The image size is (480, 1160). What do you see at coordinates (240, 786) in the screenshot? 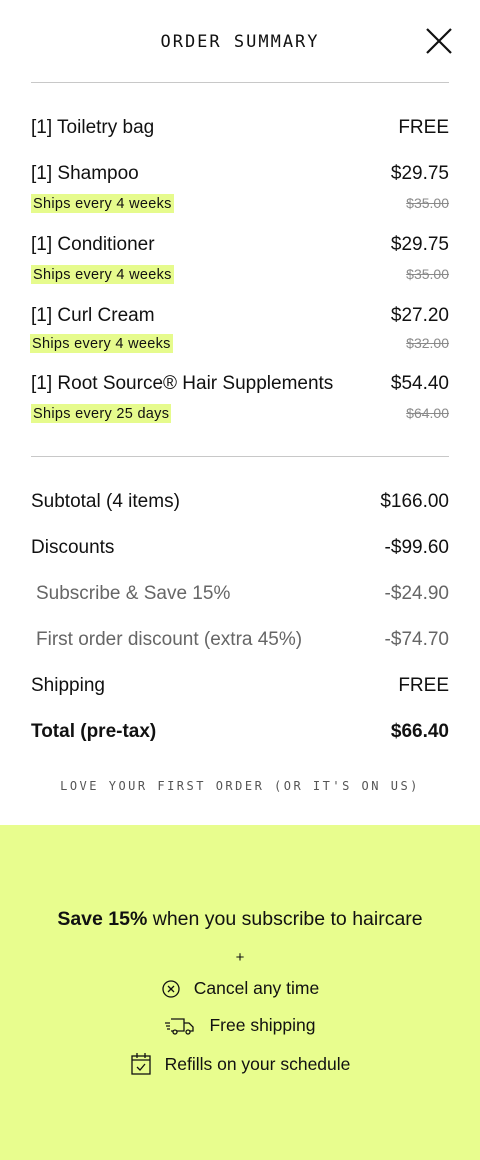
I see `guarantee-text: LOVE YOUR FIRST ORDER (OR IT'S ON US)` at bounding box center [240, 786].